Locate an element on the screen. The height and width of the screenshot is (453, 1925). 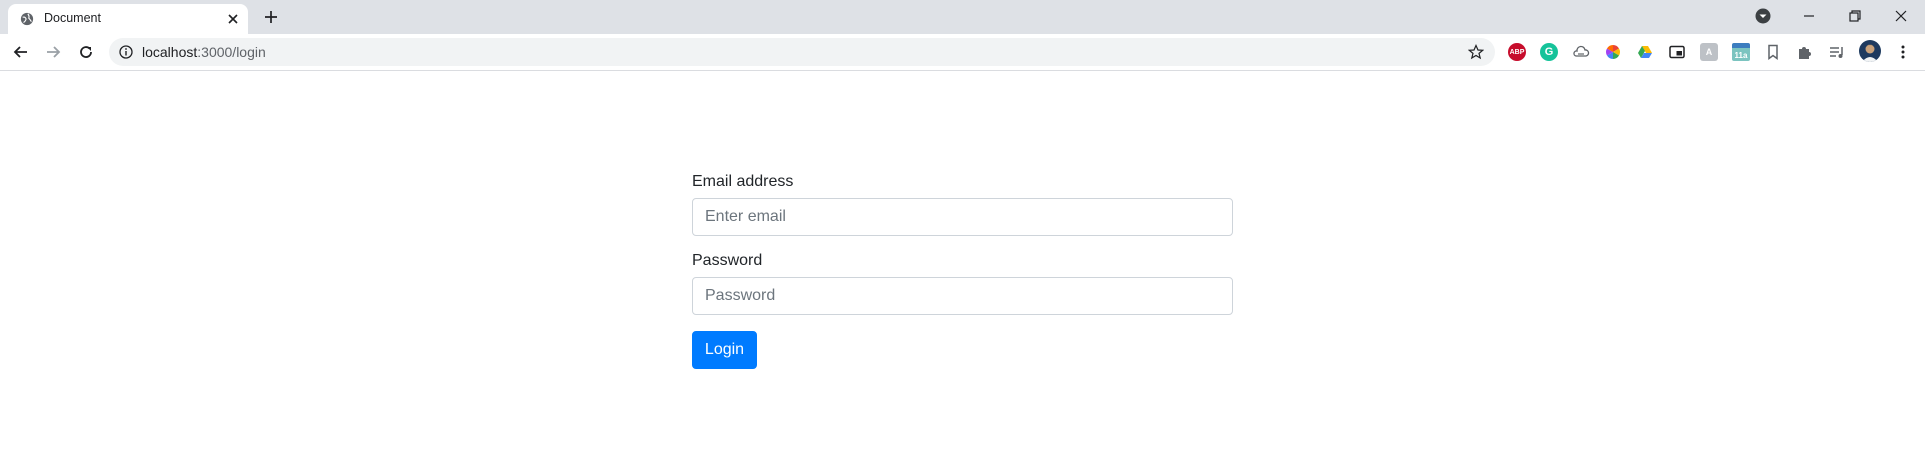
bookmark-star-icon is located at coordinates (1476, 52).